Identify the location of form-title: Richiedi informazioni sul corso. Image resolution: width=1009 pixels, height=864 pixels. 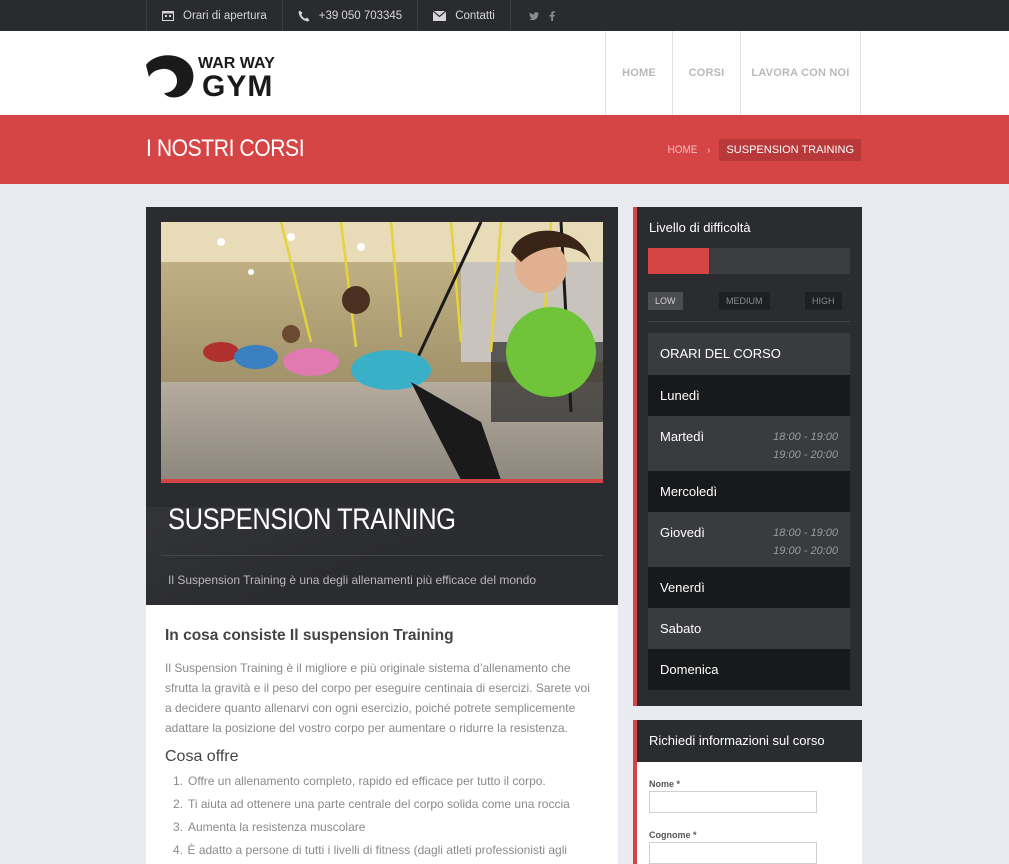
(749, 741).